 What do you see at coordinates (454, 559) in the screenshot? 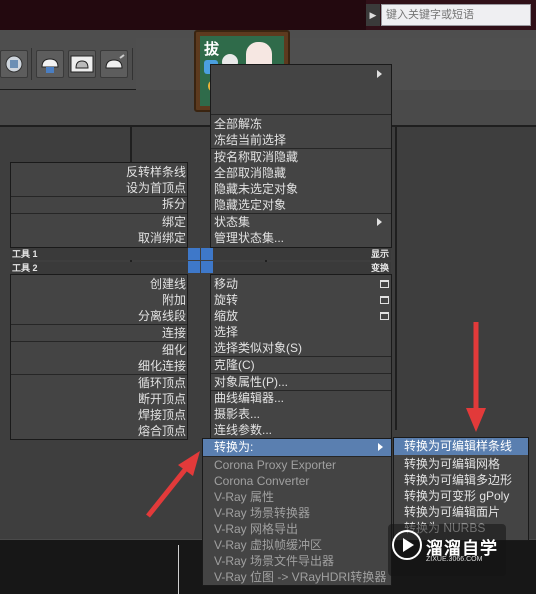
I see `watermark-url: ZIXUE.3066.COM` at bounding box center [454, 559].